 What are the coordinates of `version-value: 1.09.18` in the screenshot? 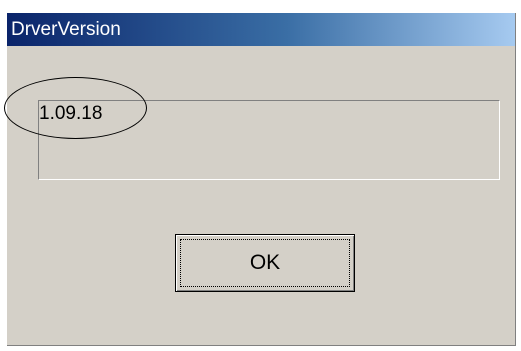 It's located at (71, 113).